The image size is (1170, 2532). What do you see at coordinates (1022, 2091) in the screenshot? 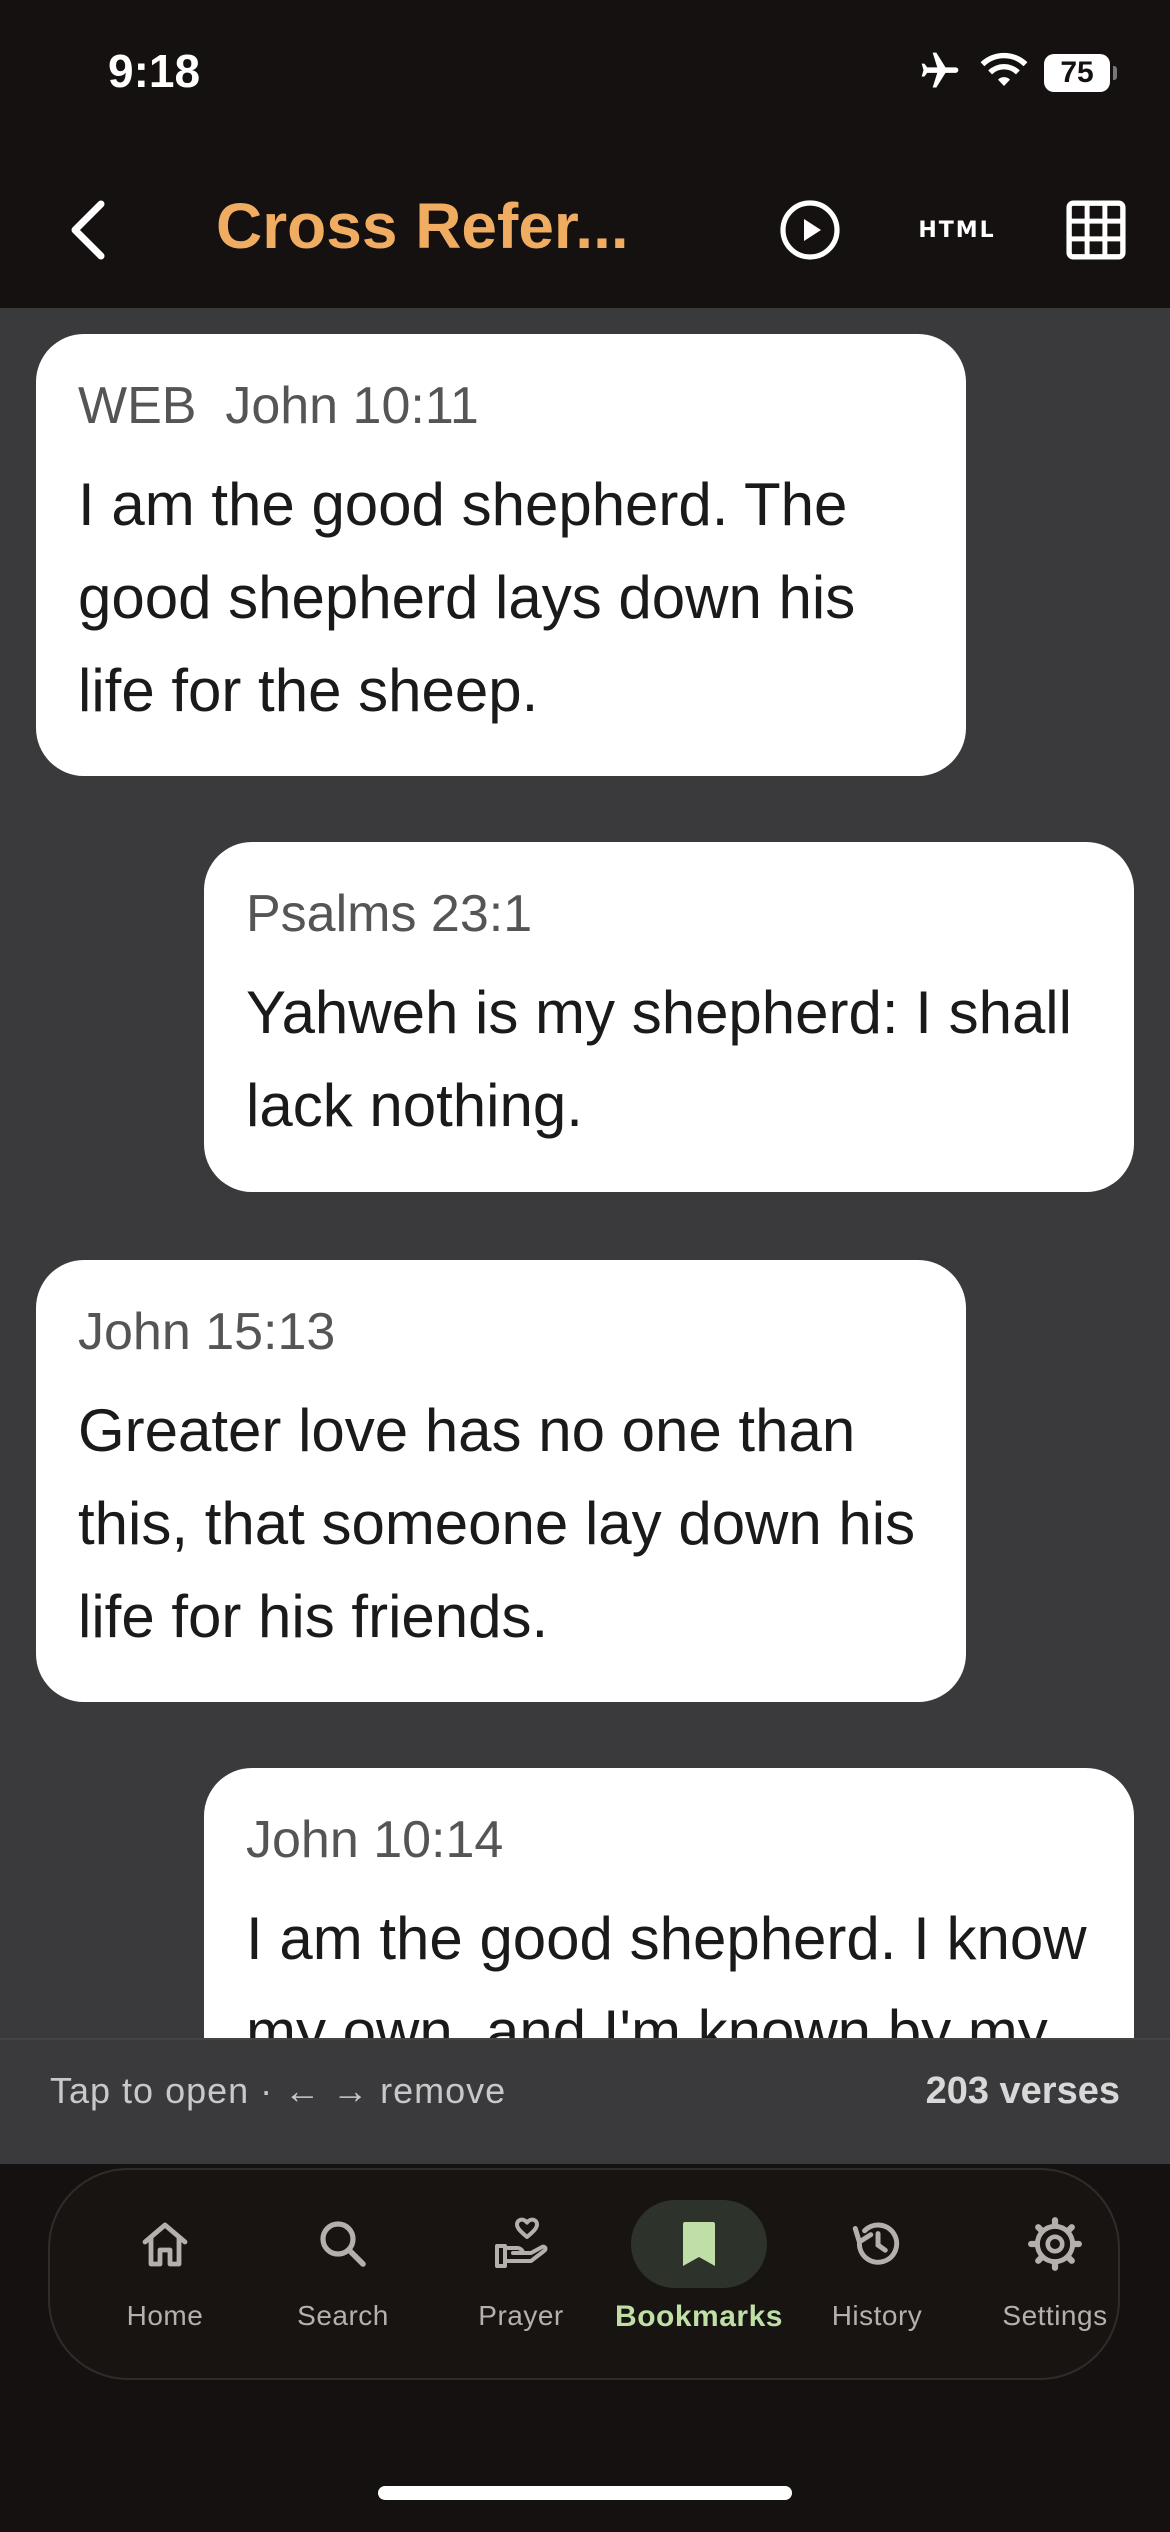
I see `verse-count: 203 verses` at bounding box center [1022, 2091].